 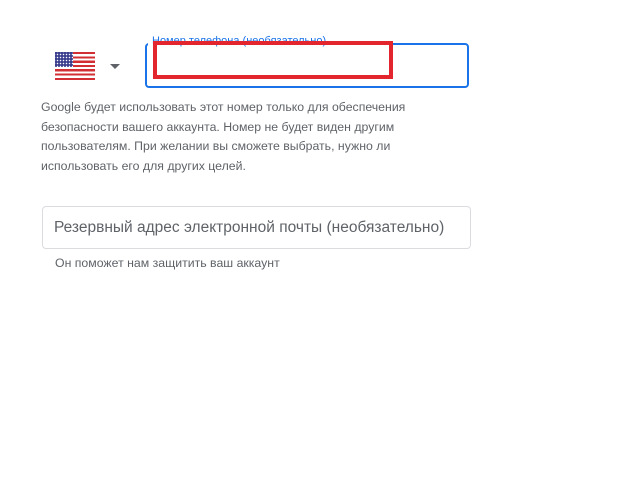 I want to click on recovery-email-hint: Он поможет нам защитить ваш аккаунт, so click(x=167, y=263).